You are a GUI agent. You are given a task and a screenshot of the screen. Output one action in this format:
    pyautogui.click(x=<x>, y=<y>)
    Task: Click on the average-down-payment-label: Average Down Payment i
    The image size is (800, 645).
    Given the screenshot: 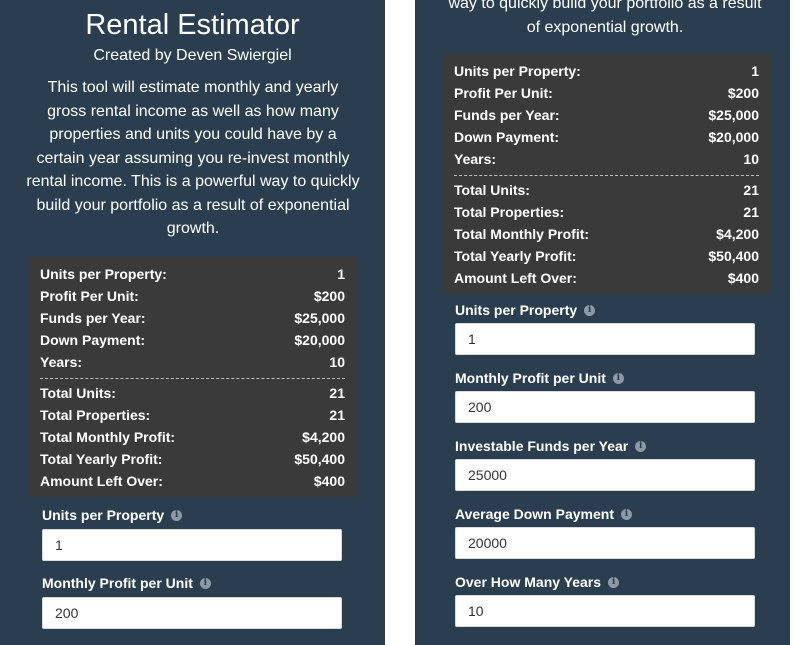 What is the action you would take?
    pyautogui.click(x=543, y=514)
    